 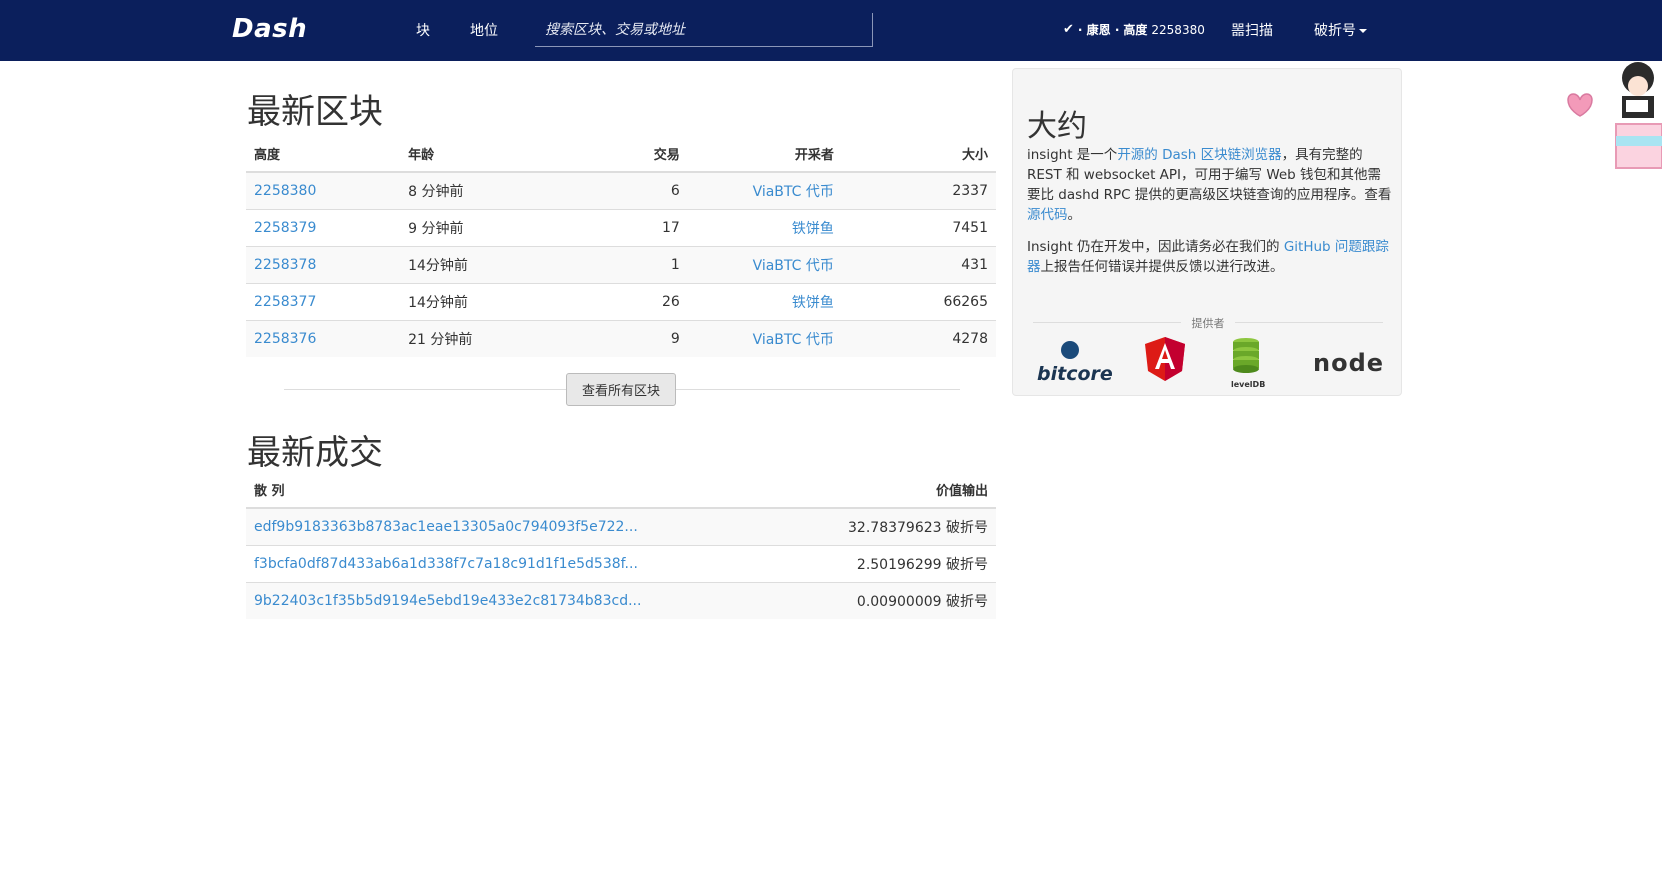 I want to click on connection-label: · 康恩 ·, so click(x=1098, y=30).